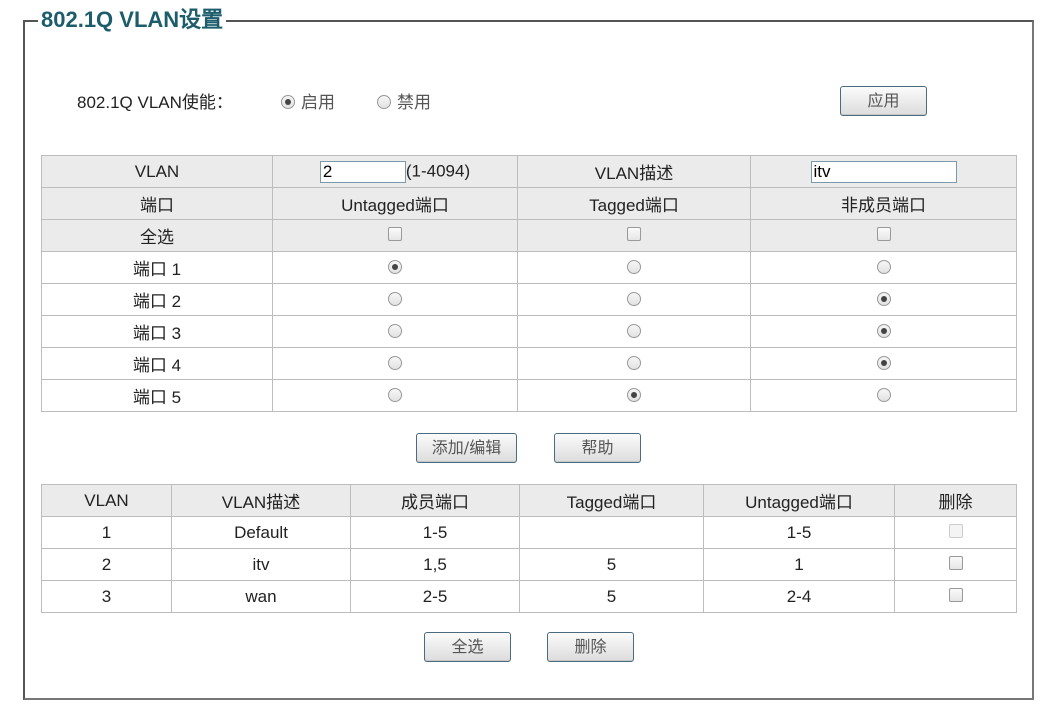  I want to click on list-cell-members: 2-5, so click(435, 596).